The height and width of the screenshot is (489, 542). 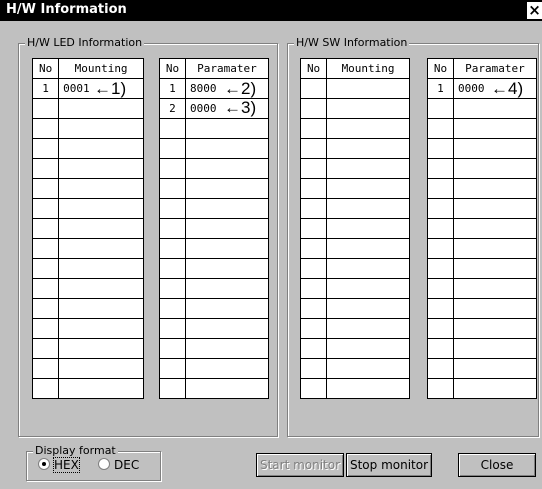 What do you see at coordinates (44, 464) in the screenshot?
I see `hex-radio-circle` at bounding box center [44, 464].